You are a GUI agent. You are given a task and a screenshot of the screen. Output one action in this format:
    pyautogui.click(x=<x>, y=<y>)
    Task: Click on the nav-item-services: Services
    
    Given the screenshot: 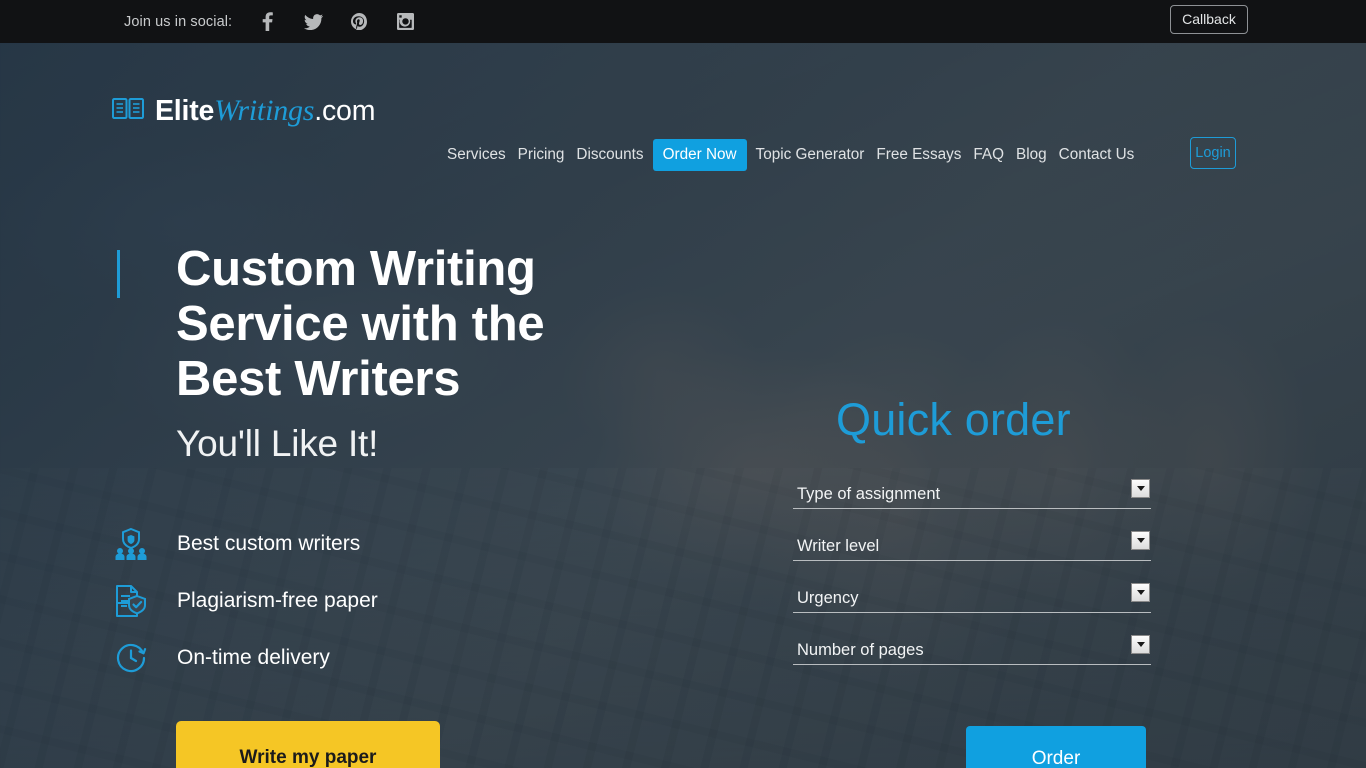 What is the action you would take?
    pyautogui.click(x=476, y=154)
    